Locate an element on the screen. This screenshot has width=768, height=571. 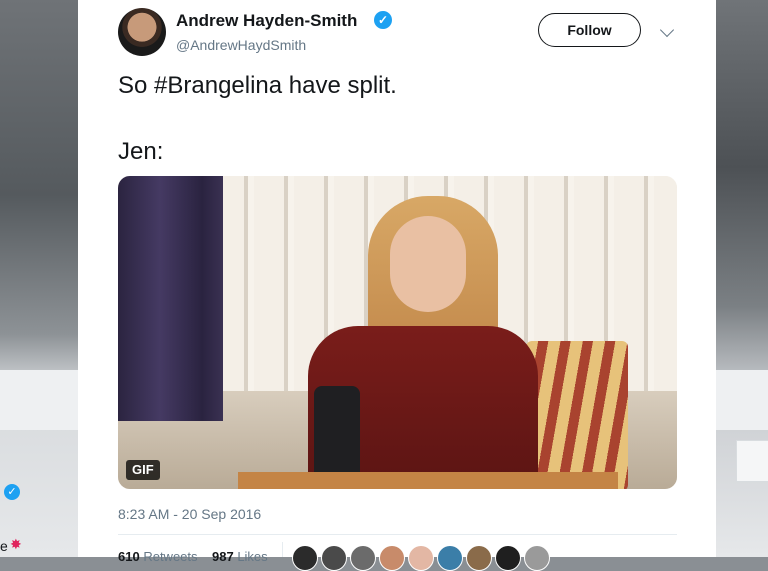
author-name: Andrew Hayden-Smith is located at coordinates (266, 21).